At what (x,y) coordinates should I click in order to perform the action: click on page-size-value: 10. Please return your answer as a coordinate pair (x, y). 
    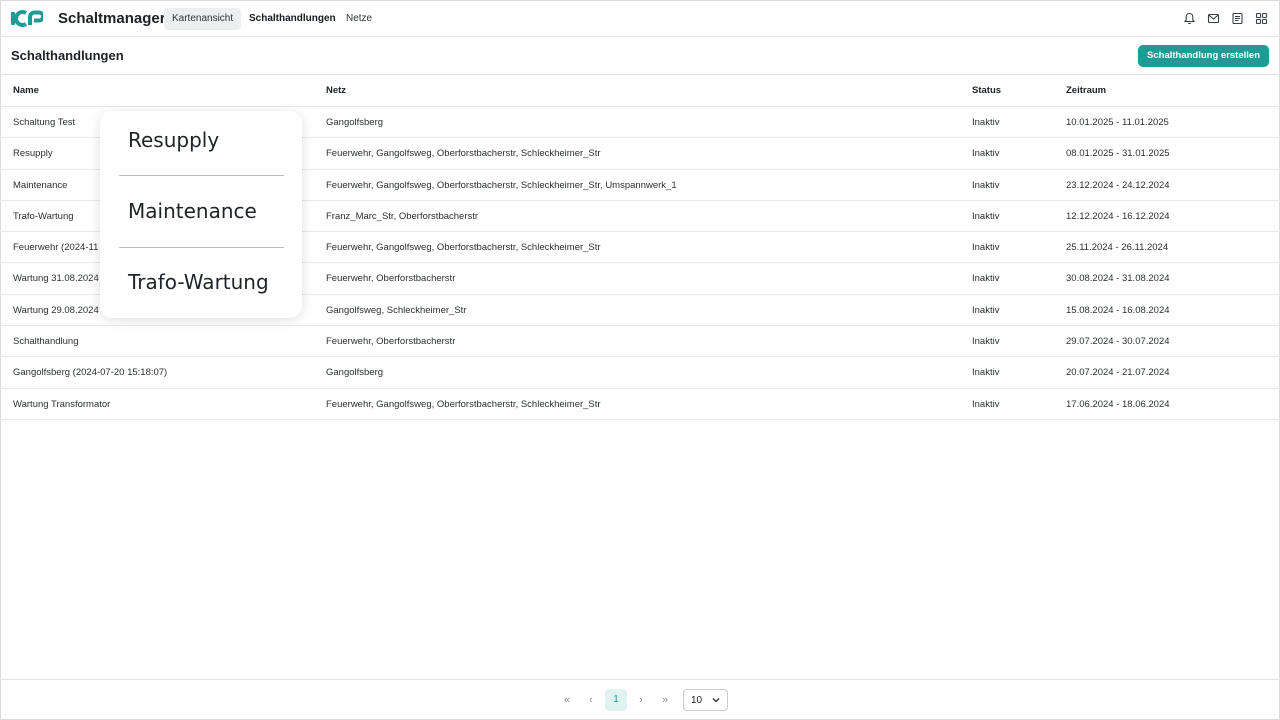
    Looking at the image, I should click on (697, 700).